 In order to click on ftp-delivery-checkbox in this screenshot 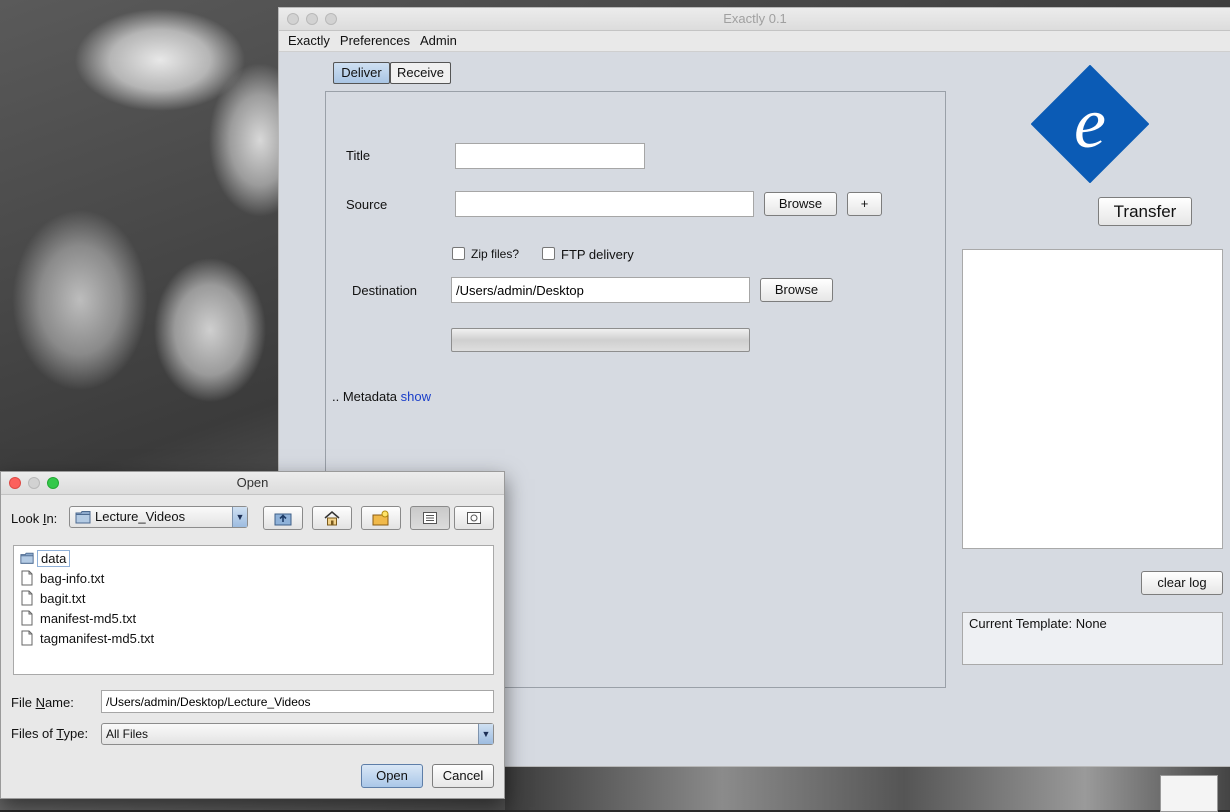, I will do `click(548, 253)`.